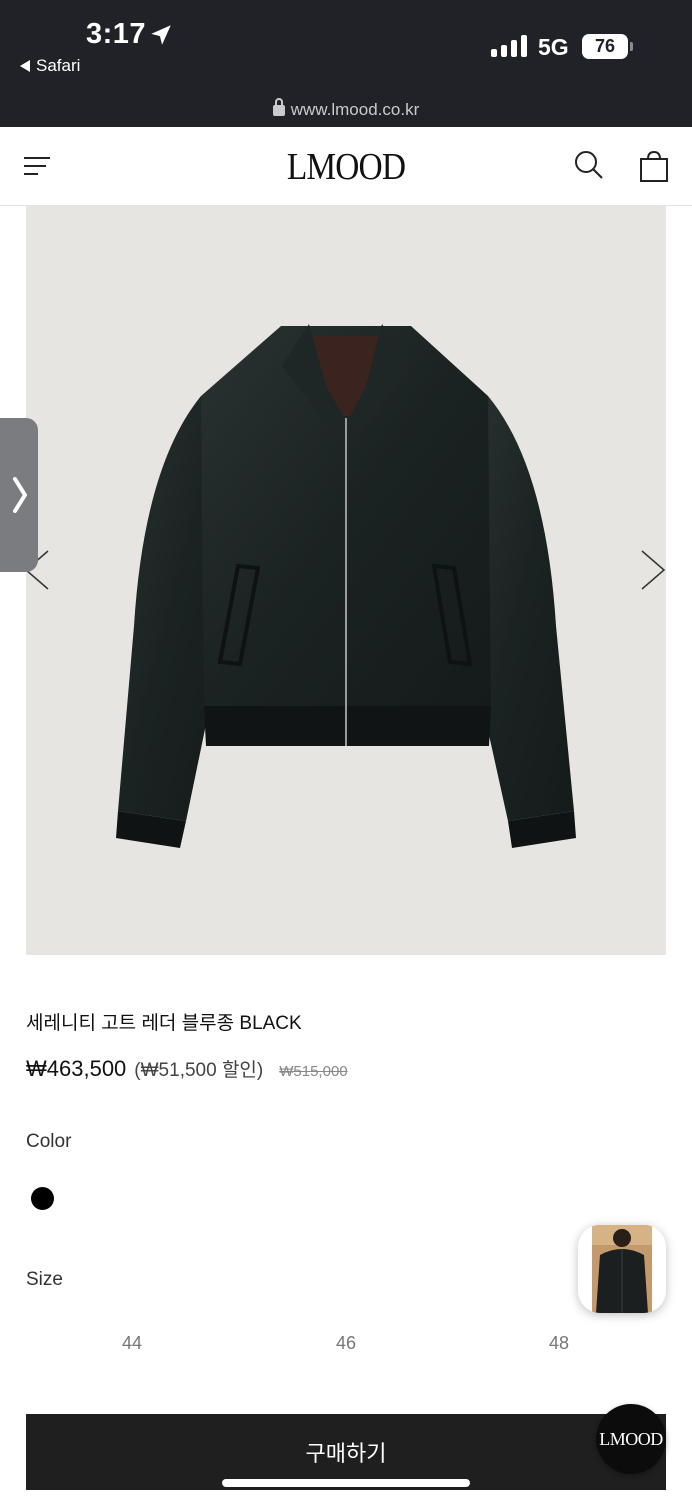  I want to click on next-image-arrow-icon, so click(653, 570).